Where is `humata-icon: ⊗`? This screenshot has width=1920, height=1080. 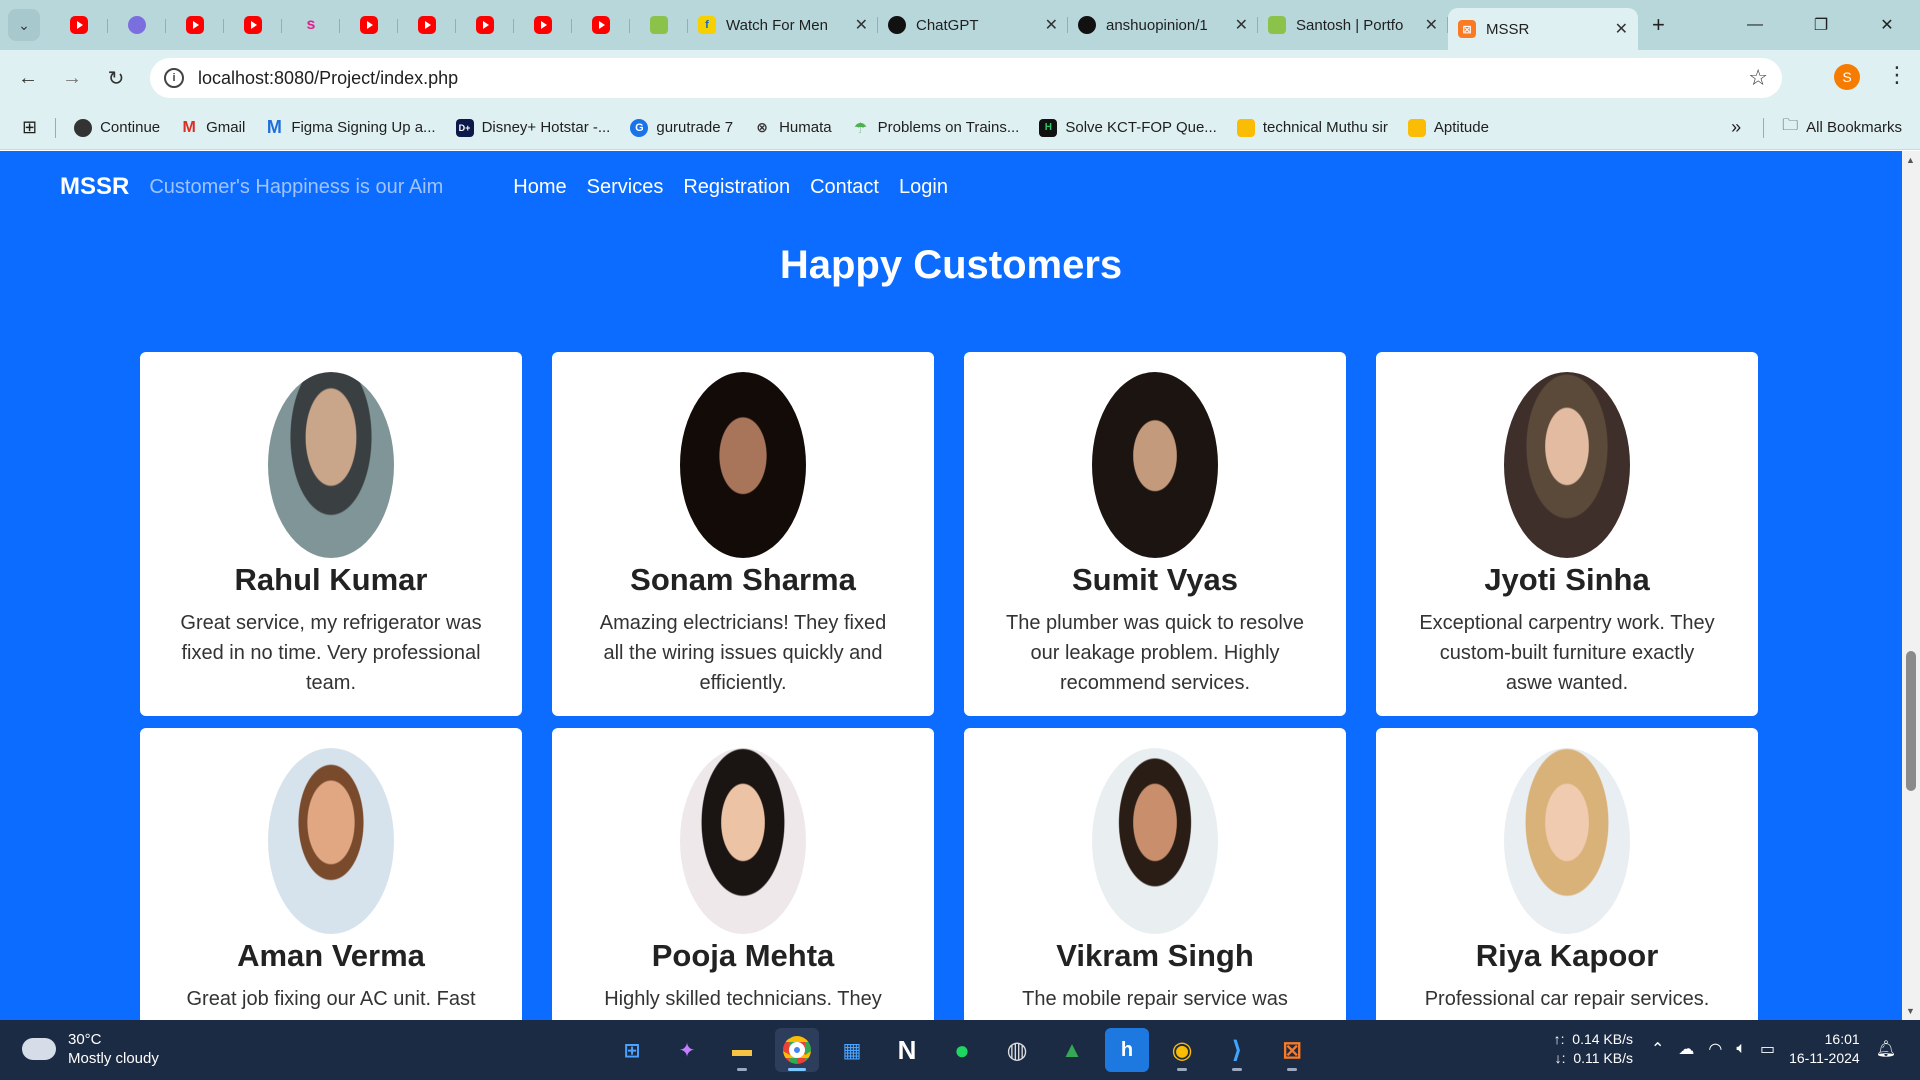 humata-icon: ⊗ is located at coordinates (762, 127).